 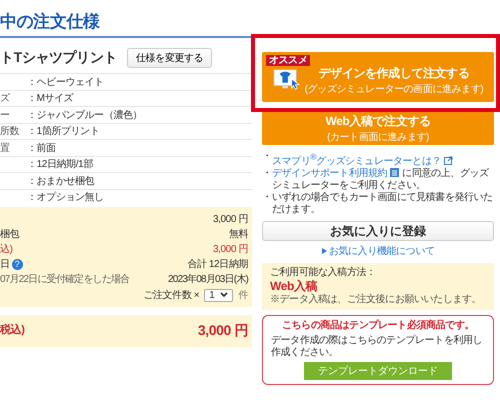 What do you see at coordinates (5, 148) in the screenshot?
I see `spec-label: 置` at bounding box center [5, 148].